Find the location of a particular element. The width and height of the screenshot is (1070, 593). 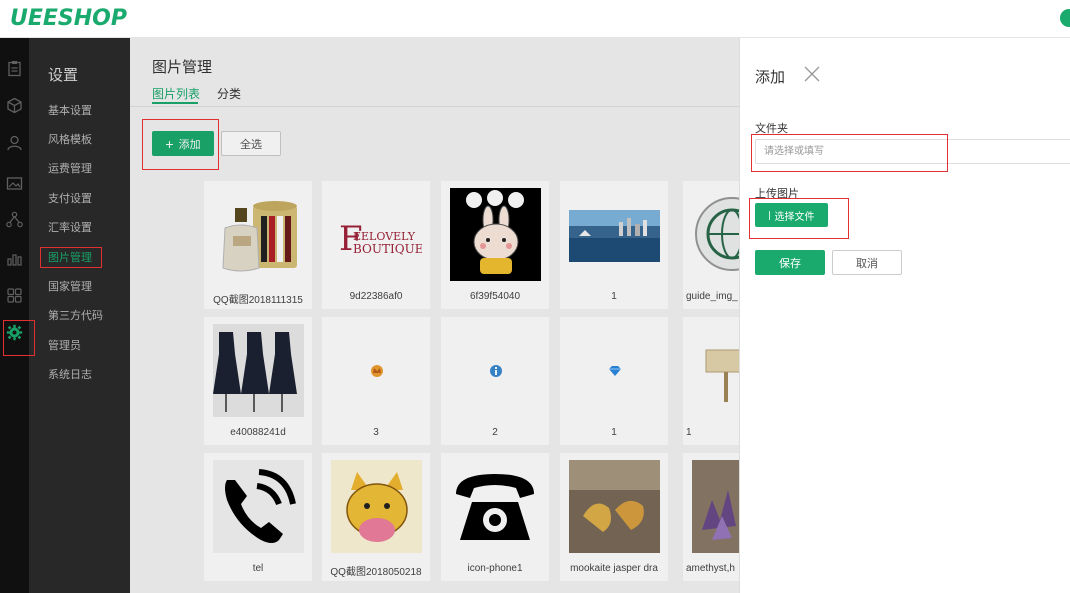

image-card: tel is located at coordinates (258, 517).